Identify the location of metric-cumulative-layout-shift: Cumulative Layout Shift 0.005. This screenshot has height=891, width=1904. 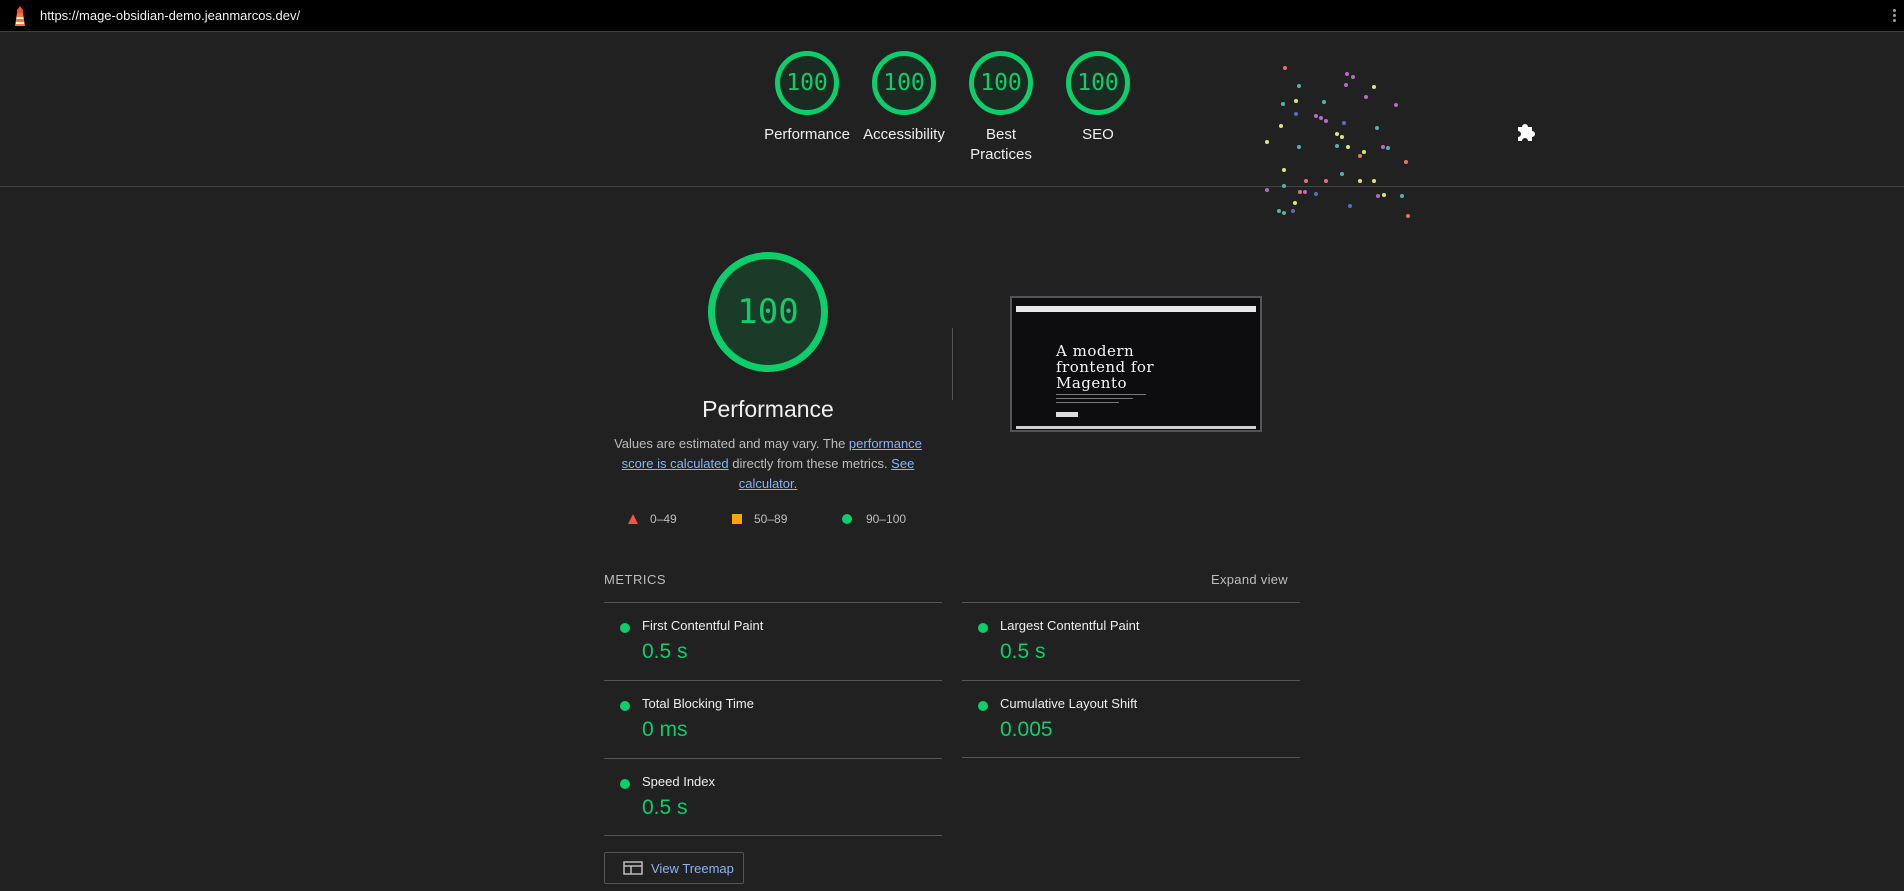
(1131, 719).